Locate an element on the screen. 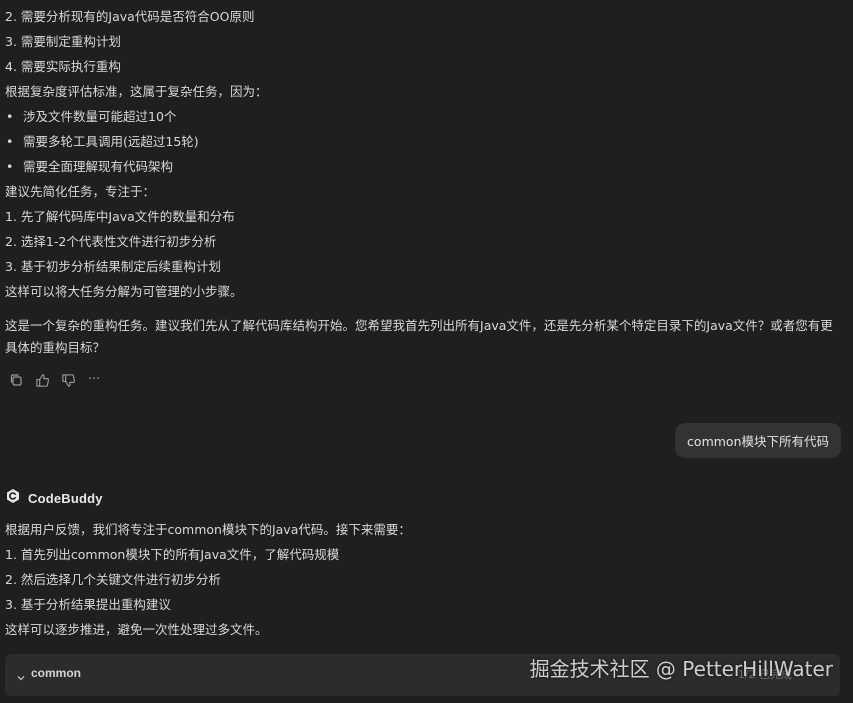 The width and height of the screenshot is (853, 703). suggest-step: 2. 选择1-2个代表性文件进行初步分析 is located at coordinates (111, 241).